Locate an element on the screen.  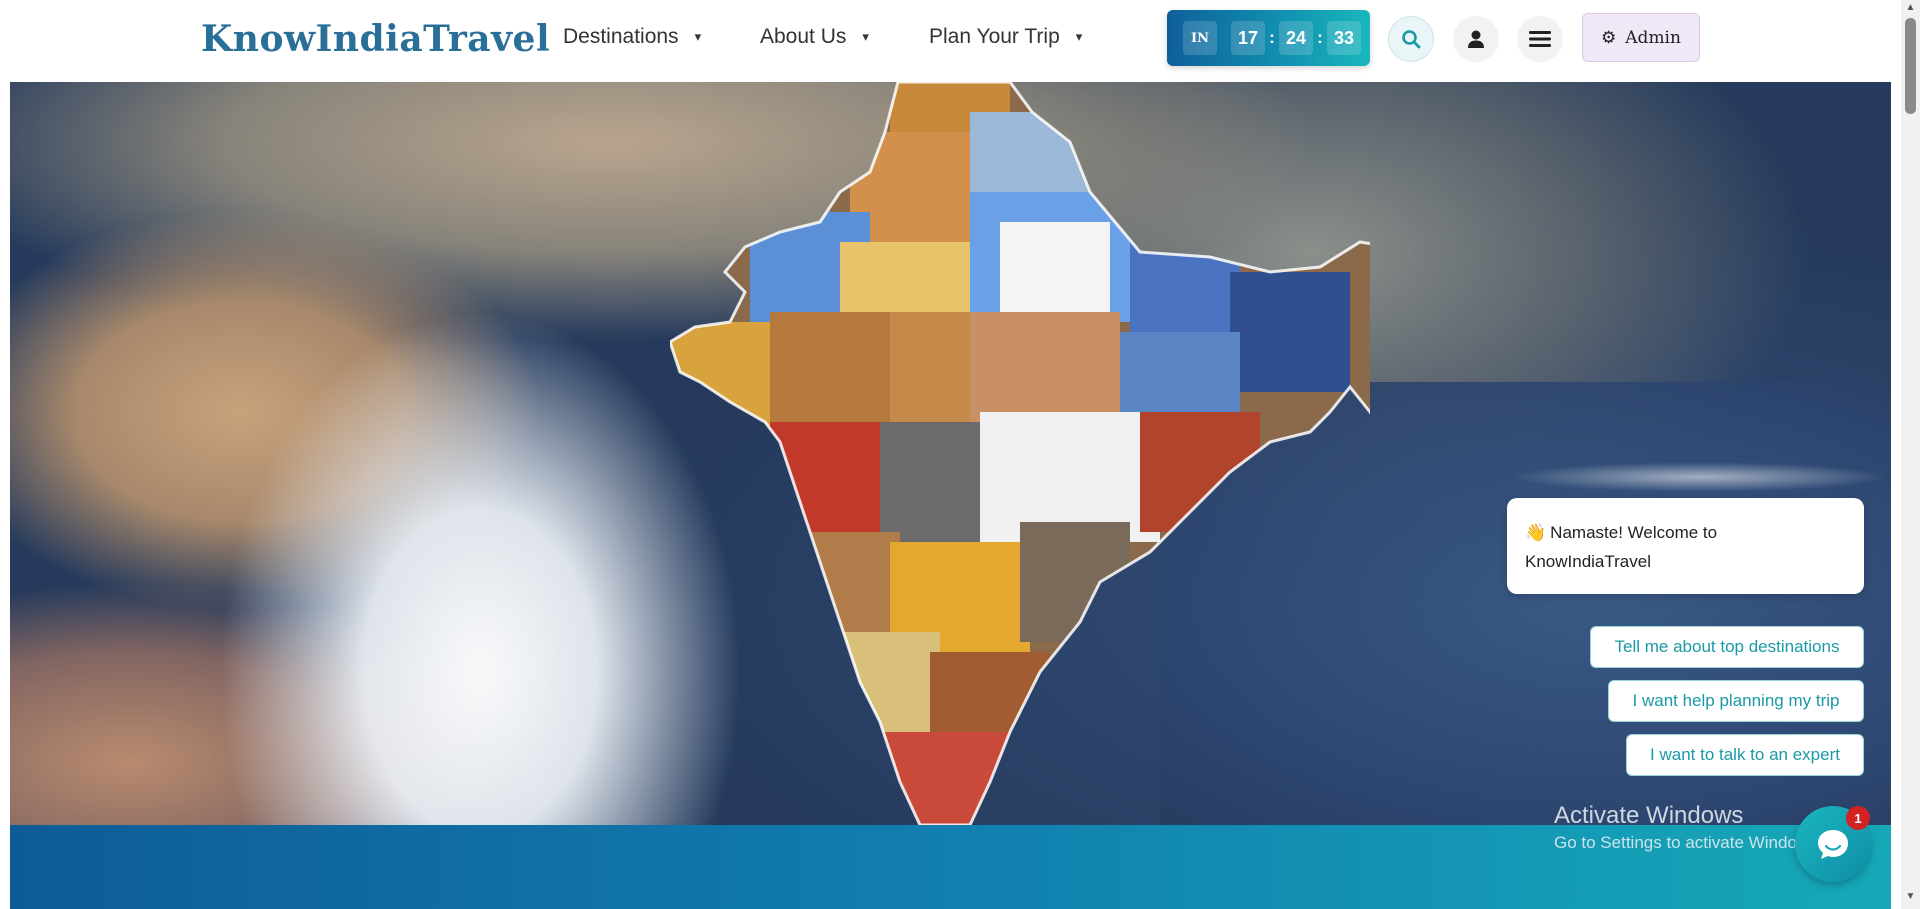
nav-plan-your-trip-label: Plan Your Trip is located at coordinates (994, 36).